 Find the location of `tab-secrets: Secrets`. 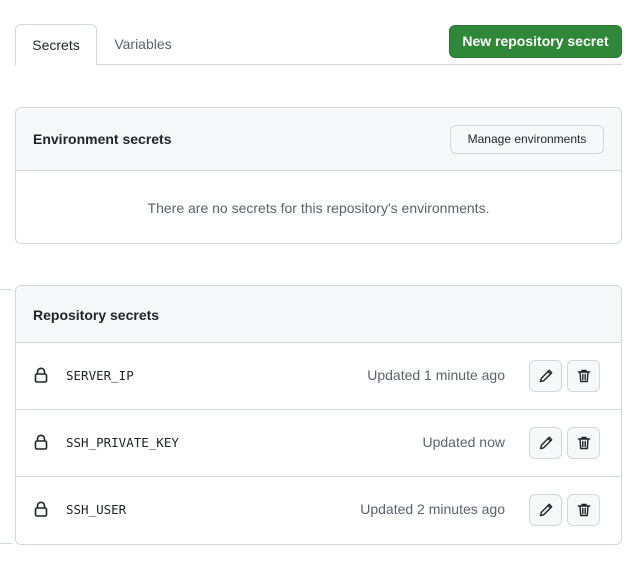

tab-secrets: Secrets is located at coordinates (56, 45).